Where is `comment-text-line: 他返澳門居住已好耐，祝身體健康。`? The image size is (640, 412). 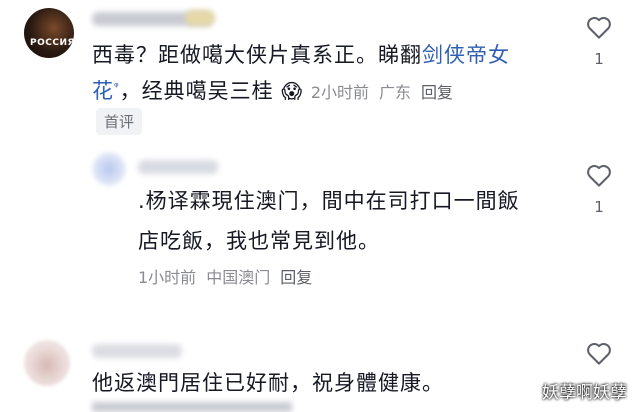
comment-text-line: 他返澳門居住已好耐，祝身體健康。 is located at coordinates (268, 383).